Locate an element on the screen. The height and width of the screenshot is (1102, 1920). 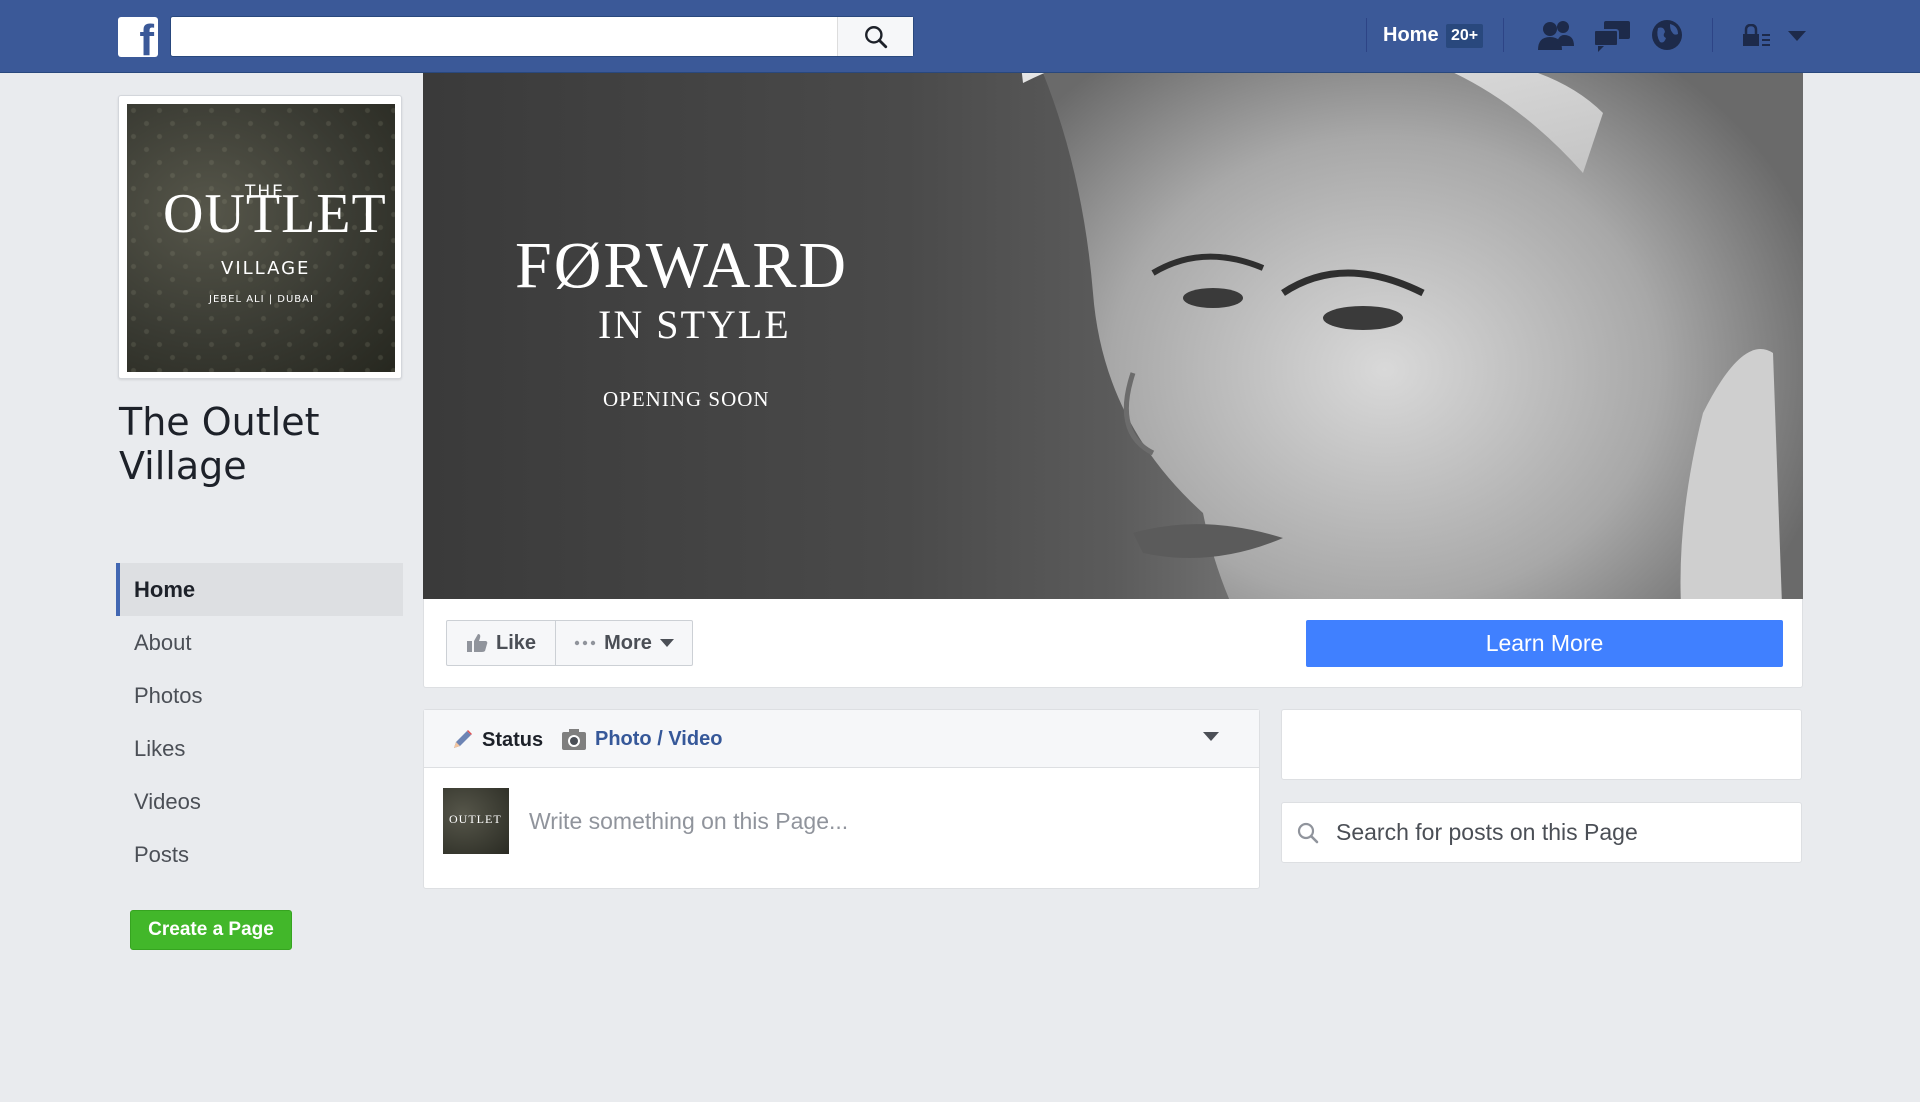
home-notification-badge: 20+ is located at coordinates (1465, 36).